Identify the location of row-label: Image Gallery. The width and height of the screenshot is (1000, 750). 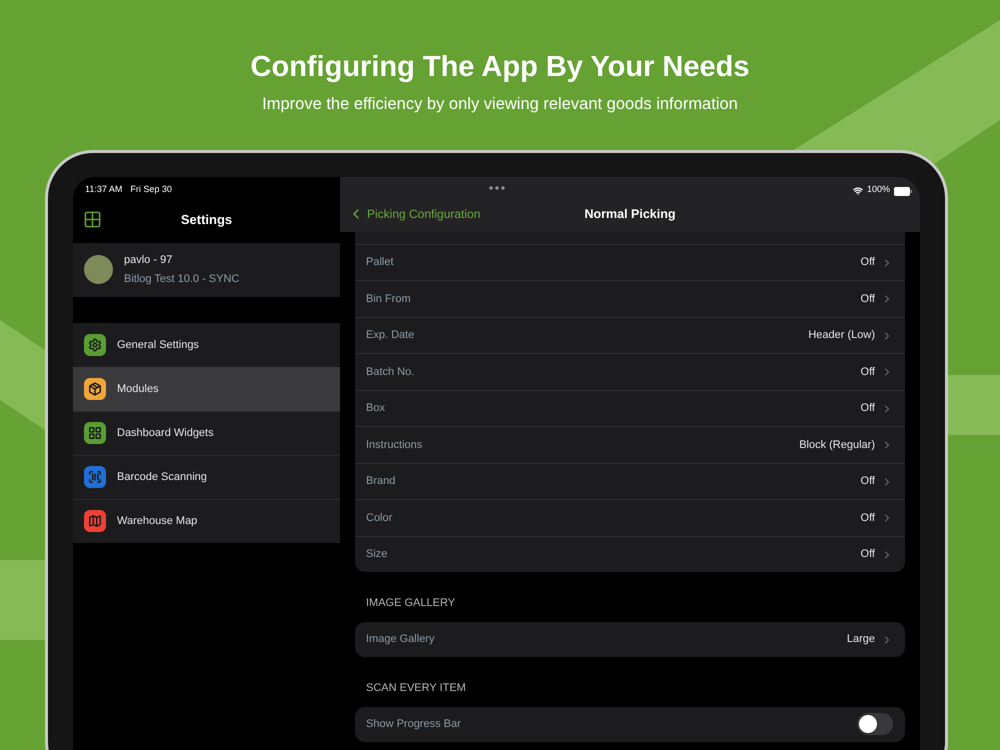
(400, 640).